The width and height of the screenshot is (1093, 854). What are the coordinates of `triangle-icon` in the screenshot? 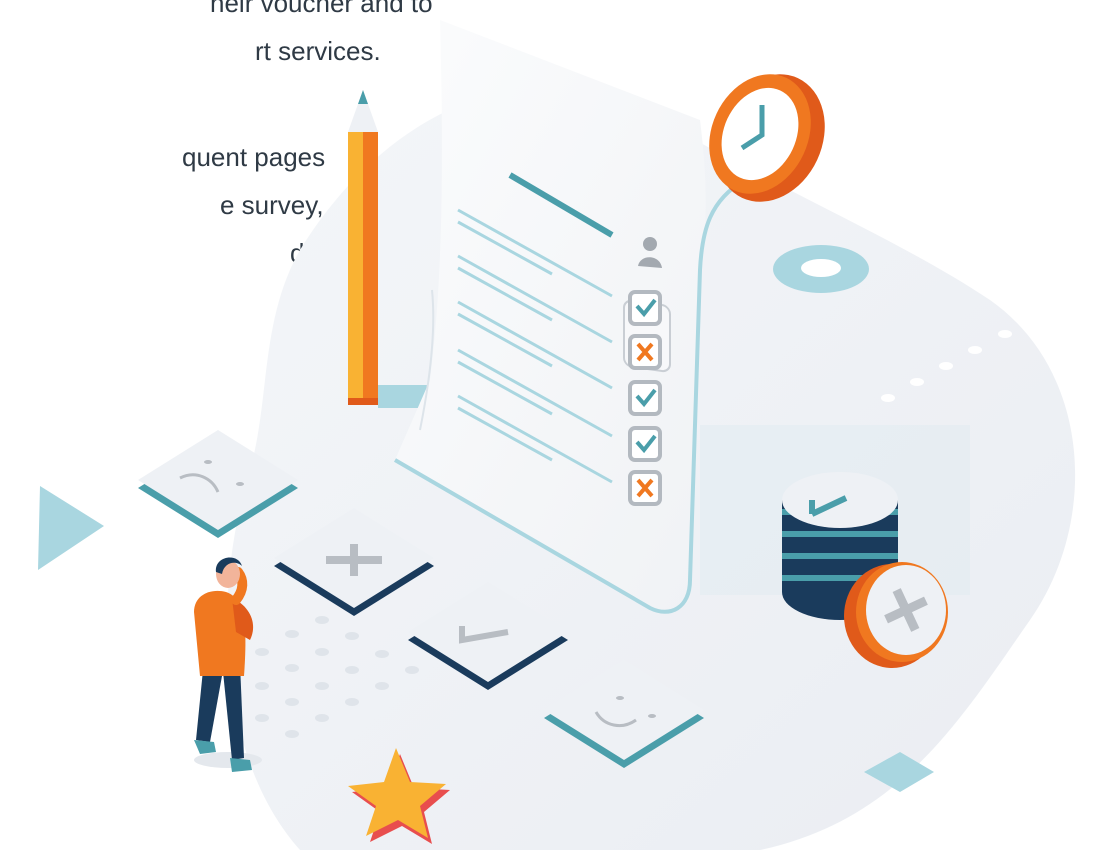 It's located at (71, 528).